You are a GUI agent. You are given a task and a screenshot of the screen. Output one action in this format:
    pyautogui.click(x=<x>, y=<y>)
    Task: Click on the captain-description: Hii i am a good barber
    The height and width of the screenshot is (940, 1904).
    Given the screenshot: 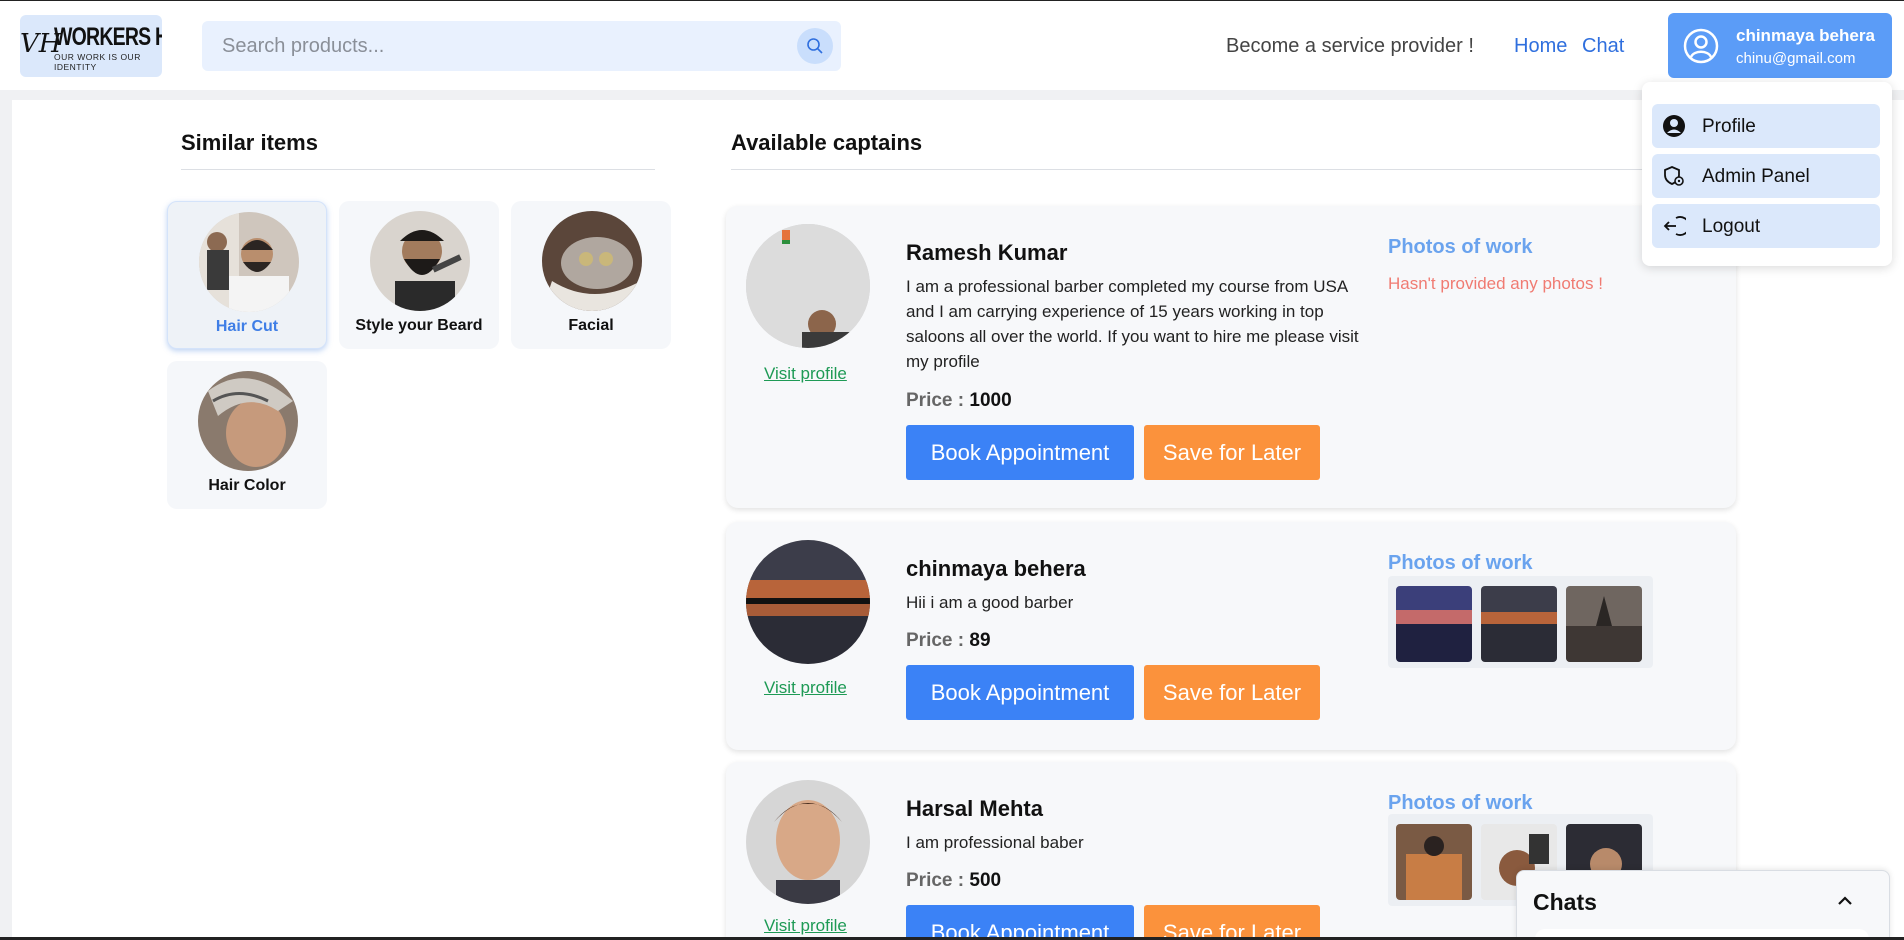 What is the action you would take?
    pyautogui.click(x=990, y=602)
    